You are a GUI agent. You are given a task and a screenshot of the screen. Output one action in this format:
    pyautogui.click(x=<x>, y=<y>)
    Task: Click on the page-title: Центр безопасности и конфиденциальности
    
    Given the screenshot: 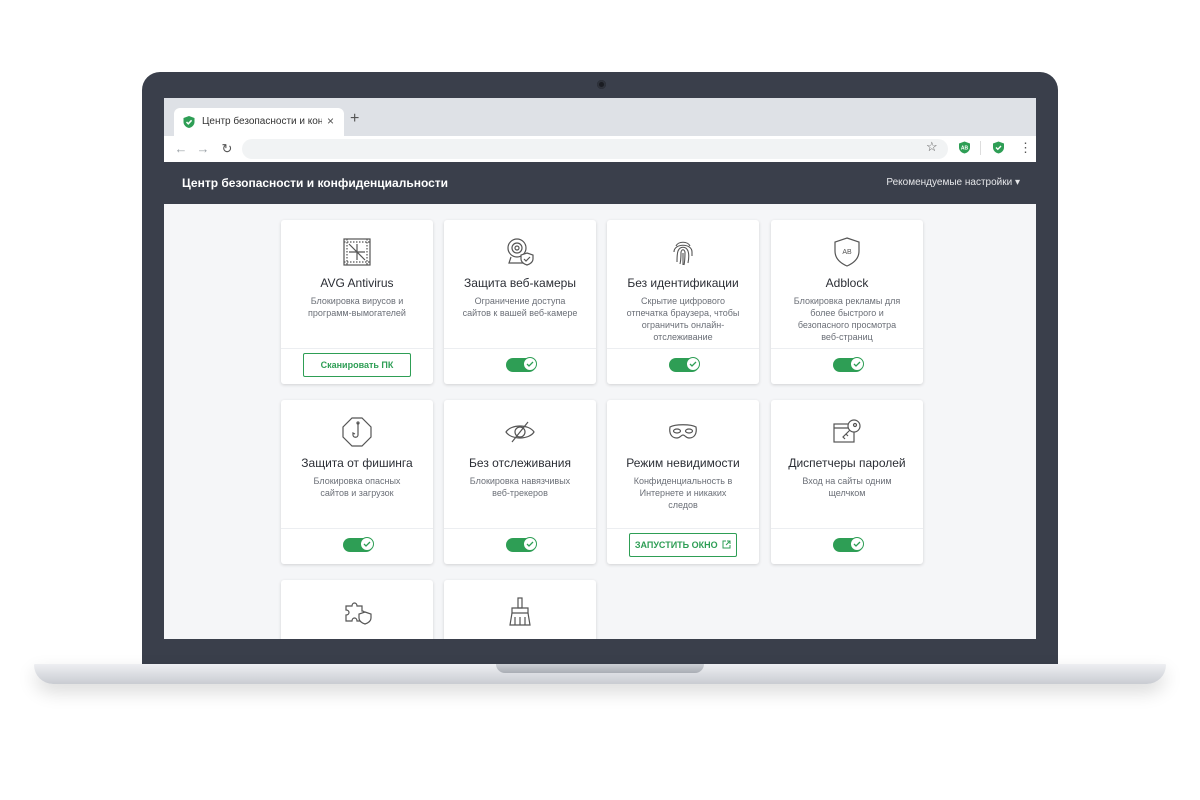 What is the action you would take?
    pyautogui.click(x=315, y=183)
    